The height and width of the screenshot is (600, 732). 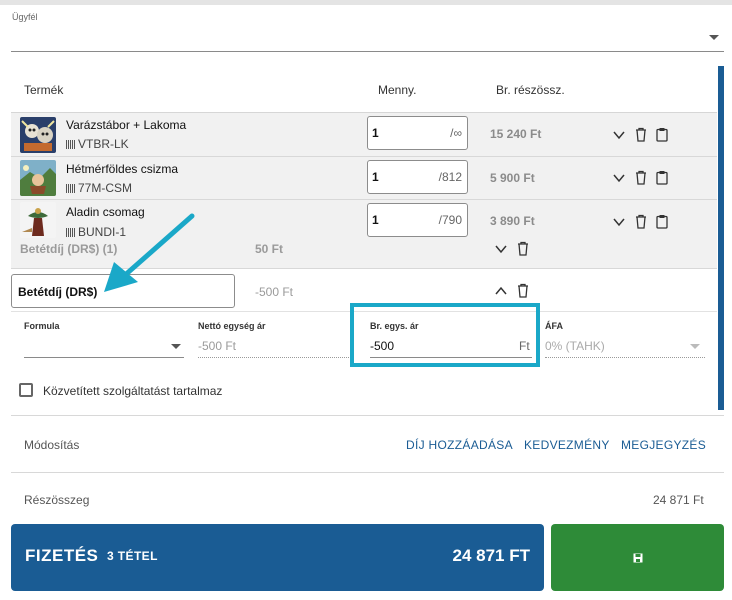 What do you see at coordinates (217, 346) in the screenshot?
I see `net-price-value: -500 Ft` at bounding box center [217, 346].